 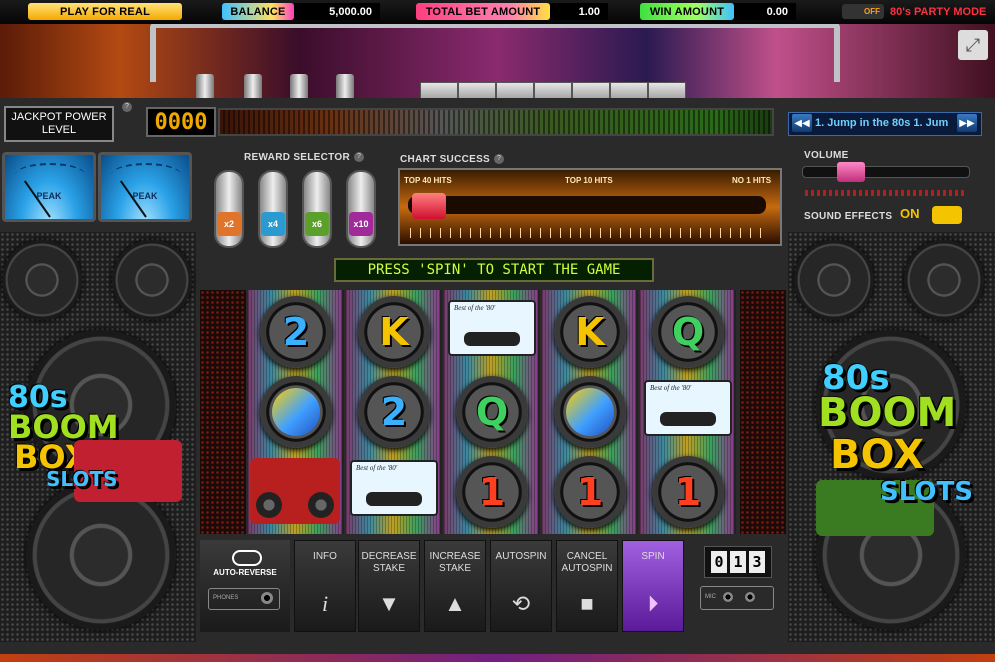 I want to click on volume-slider-knob, so click(x=850, y=172).